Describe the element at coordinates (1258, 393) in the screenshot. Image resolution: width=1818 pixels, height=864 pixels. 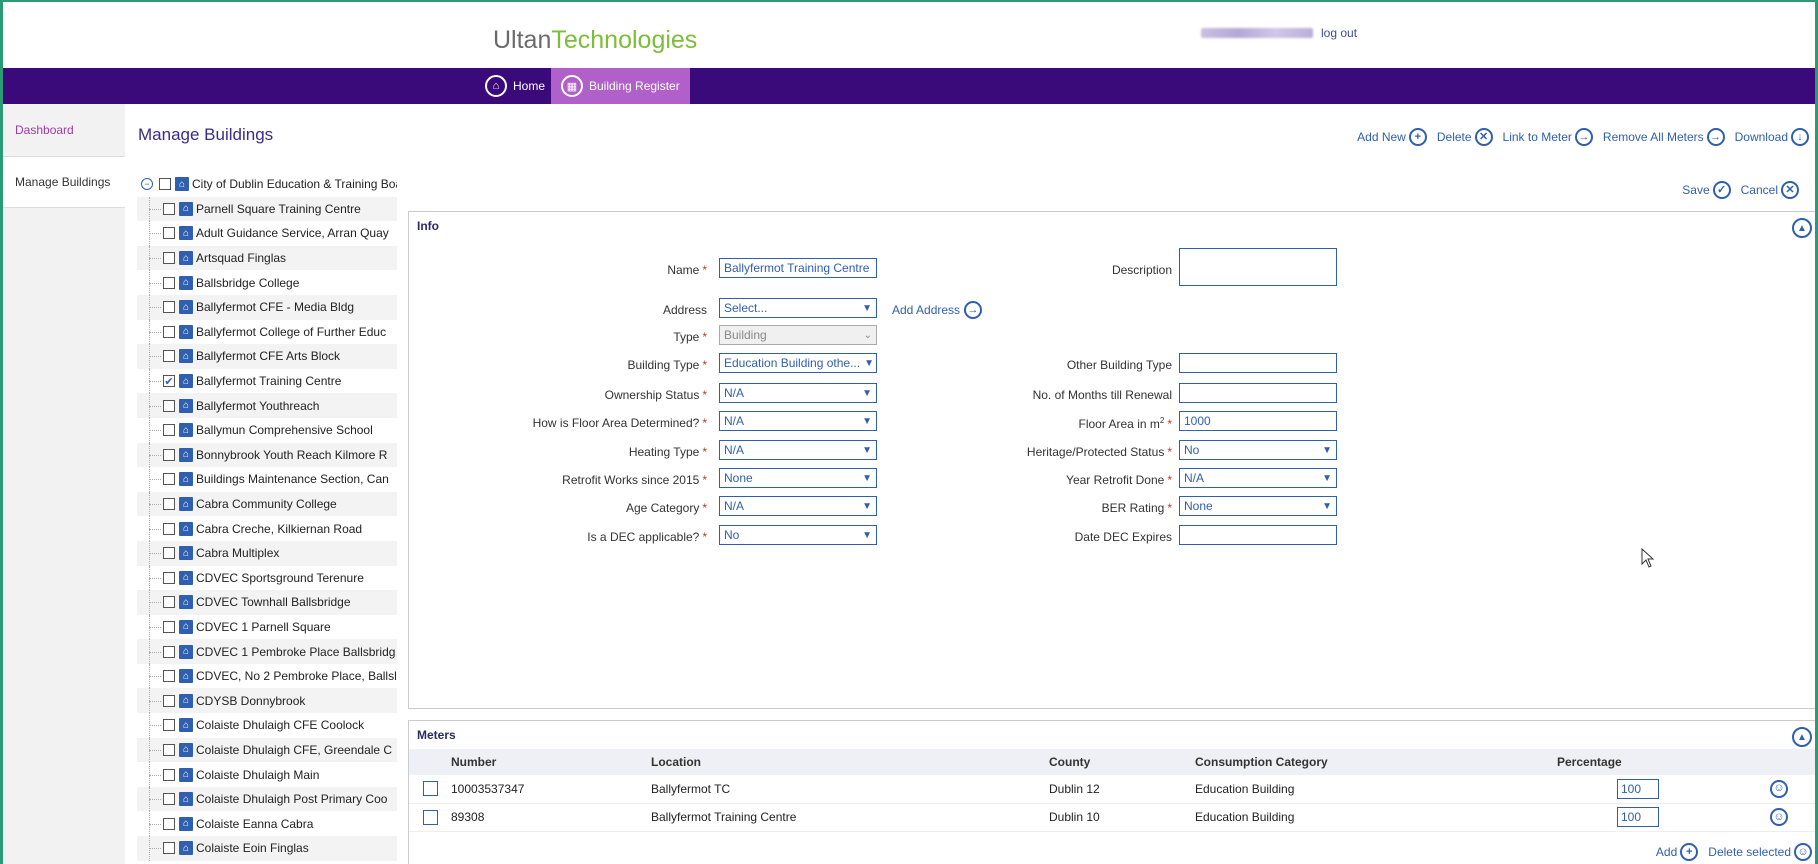
I see `months-renewal-input` at that location.